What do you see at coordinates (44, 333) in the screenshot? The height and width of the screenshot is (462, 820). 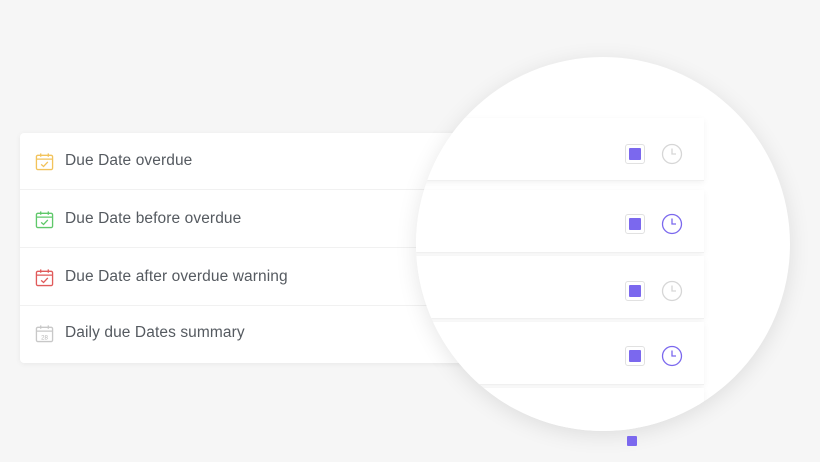 I see `calendar-28-icon: 28` at bounding box center [44, 333].